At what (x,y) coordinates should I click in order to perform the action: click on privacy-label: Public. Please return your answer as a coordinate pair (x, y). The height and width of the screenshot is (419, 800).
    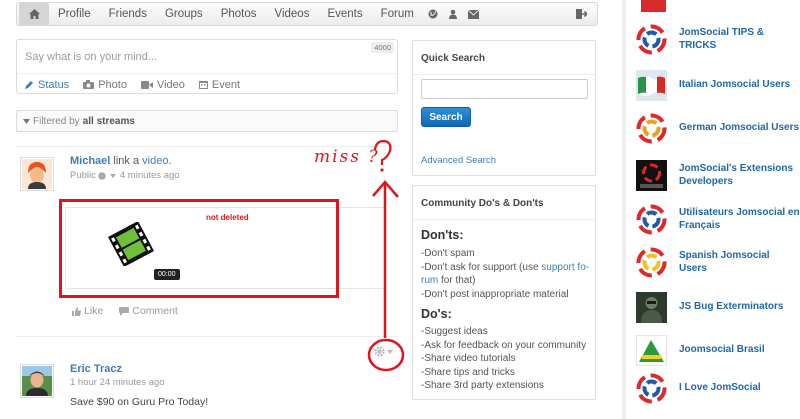
    Looking at the image, I should click on (83, 175).